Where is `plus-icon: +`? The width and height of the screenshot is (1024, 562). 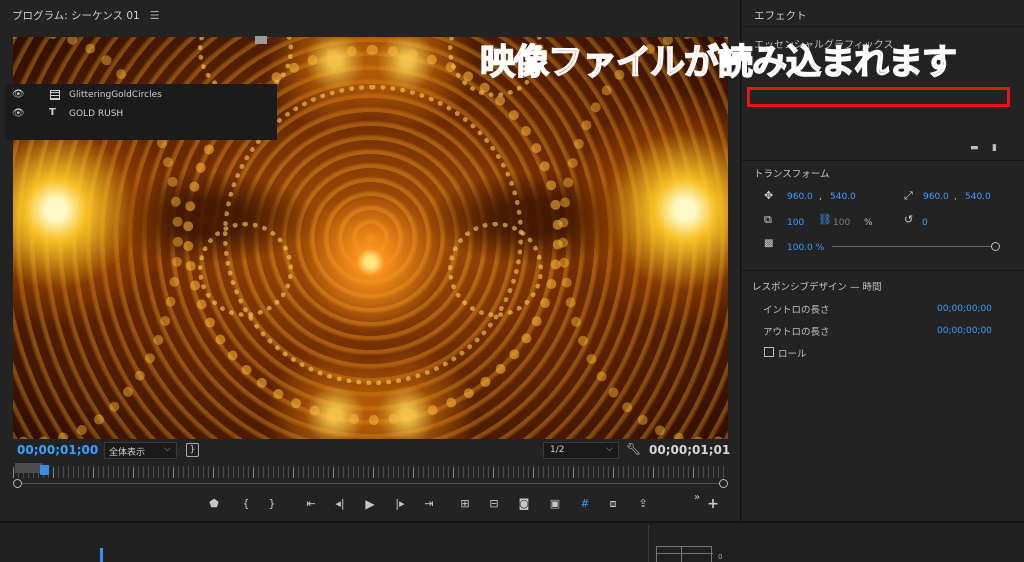
plus-icon: + is located at coordinates (713, 504).